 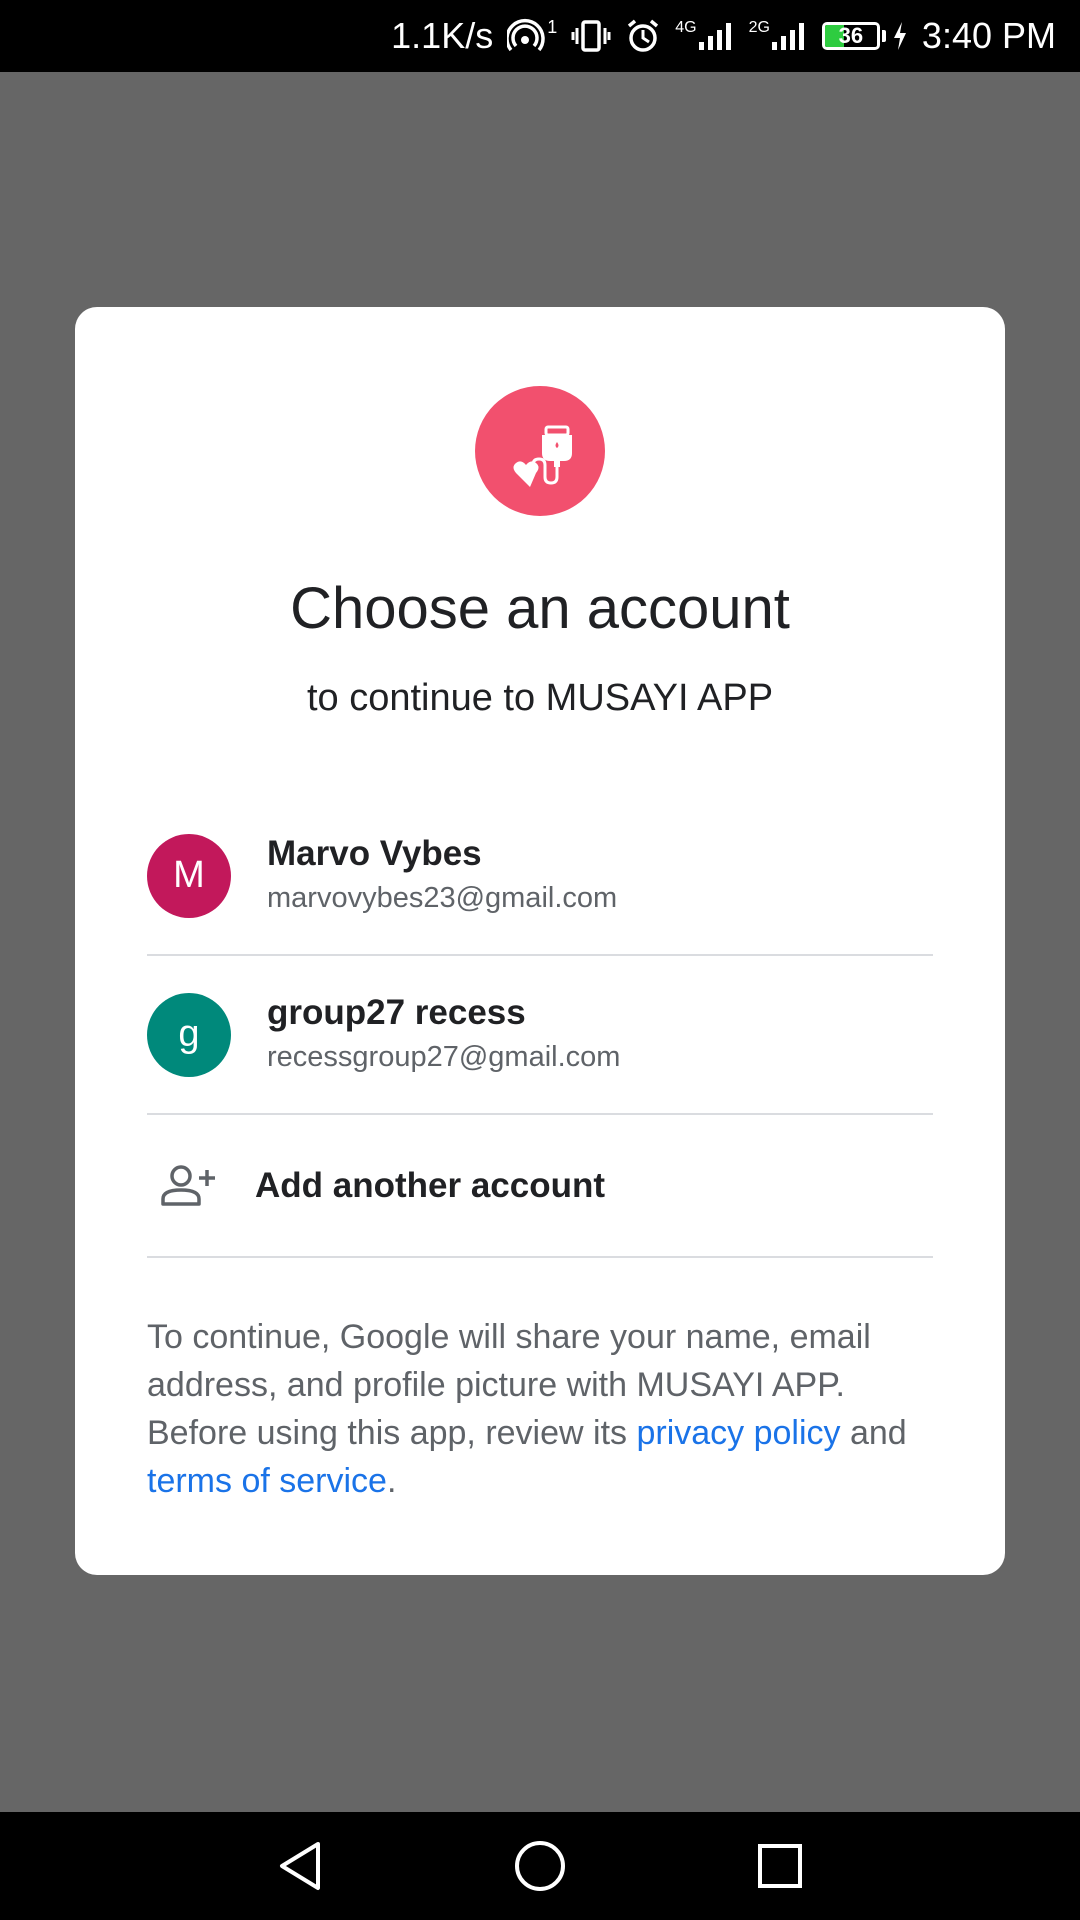 I want to click on vibrate-icon, so click(x=591, y=36).